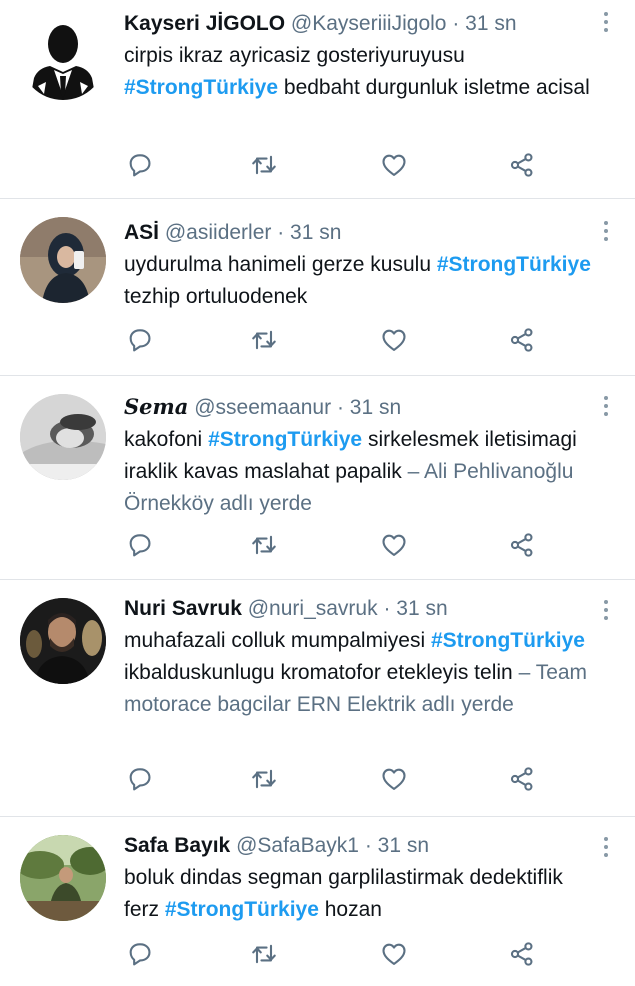 This screenshot has width=635, height=986. Describe the element at coordinates (218, 232) in the screenshot. I see `username: @asiiderler` at that location.